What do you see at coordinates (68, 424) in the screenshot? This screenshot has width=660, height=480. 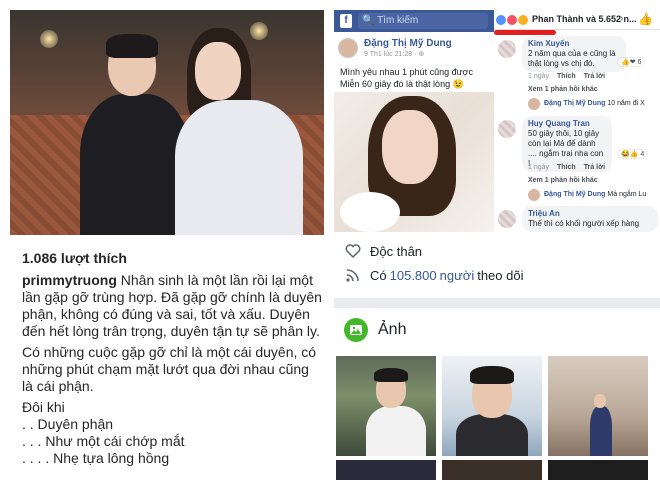 I see `caption-text: . . Duyên phận` at bounding box center [68, 424].